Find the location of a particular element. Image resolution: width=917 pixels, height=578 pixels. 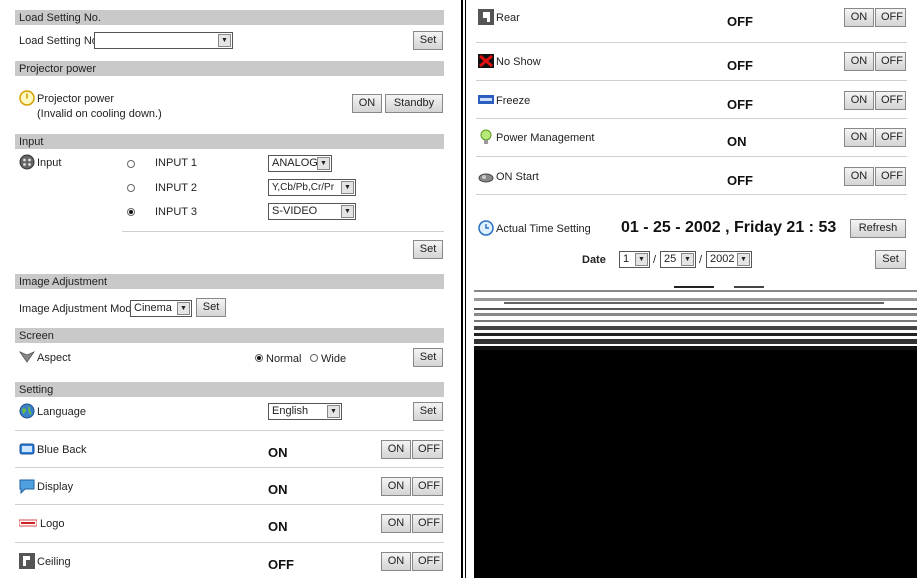

power-management-off-button: OFF is located at coordinates (890, 137).